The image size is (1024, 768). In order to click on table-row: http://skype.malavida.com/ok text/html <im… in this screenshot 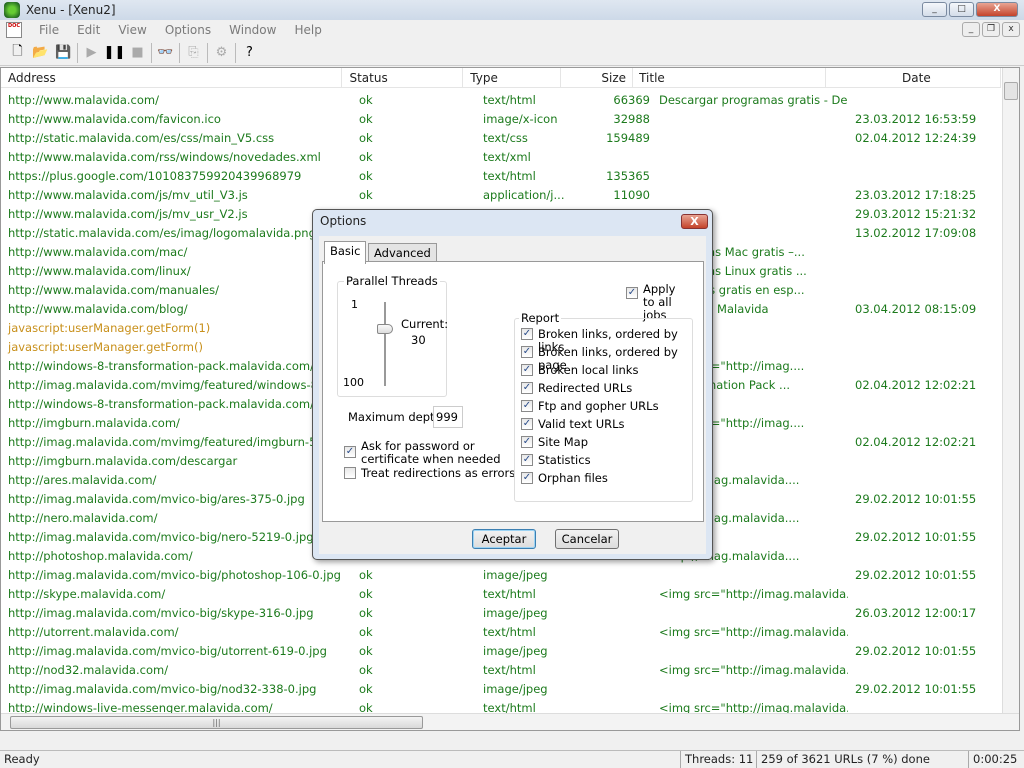, I will do `click(501, 594)`.